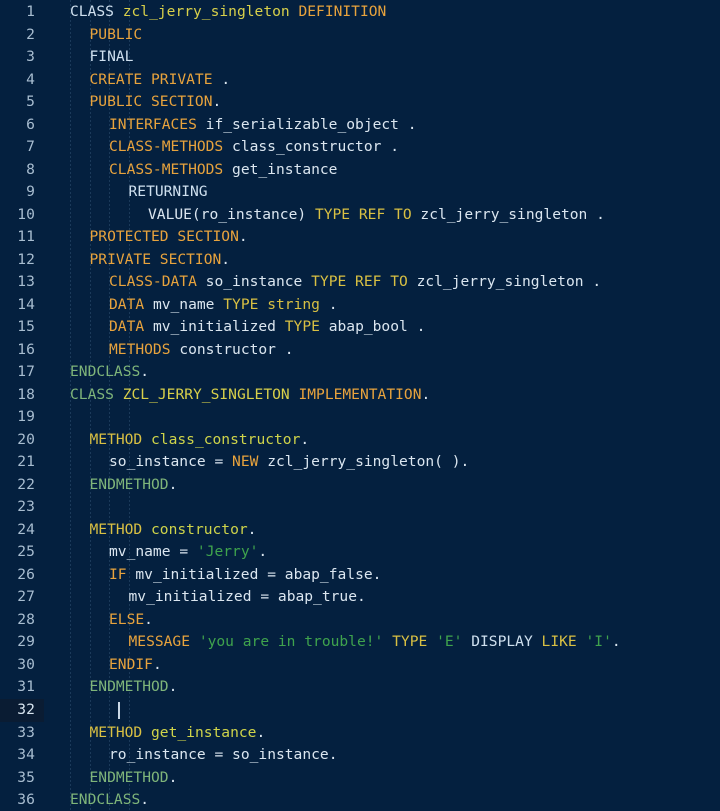 The height and width of the screenshot is (811, 720). Describe the element at coordinates (22, 305) in the screenshot. I see `line-number: 14` at that location.